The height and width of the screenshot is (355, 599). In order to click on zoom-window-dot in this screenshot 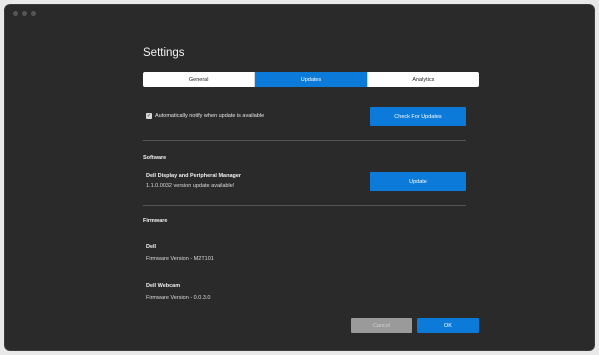, I will do `click(33, 13)`.